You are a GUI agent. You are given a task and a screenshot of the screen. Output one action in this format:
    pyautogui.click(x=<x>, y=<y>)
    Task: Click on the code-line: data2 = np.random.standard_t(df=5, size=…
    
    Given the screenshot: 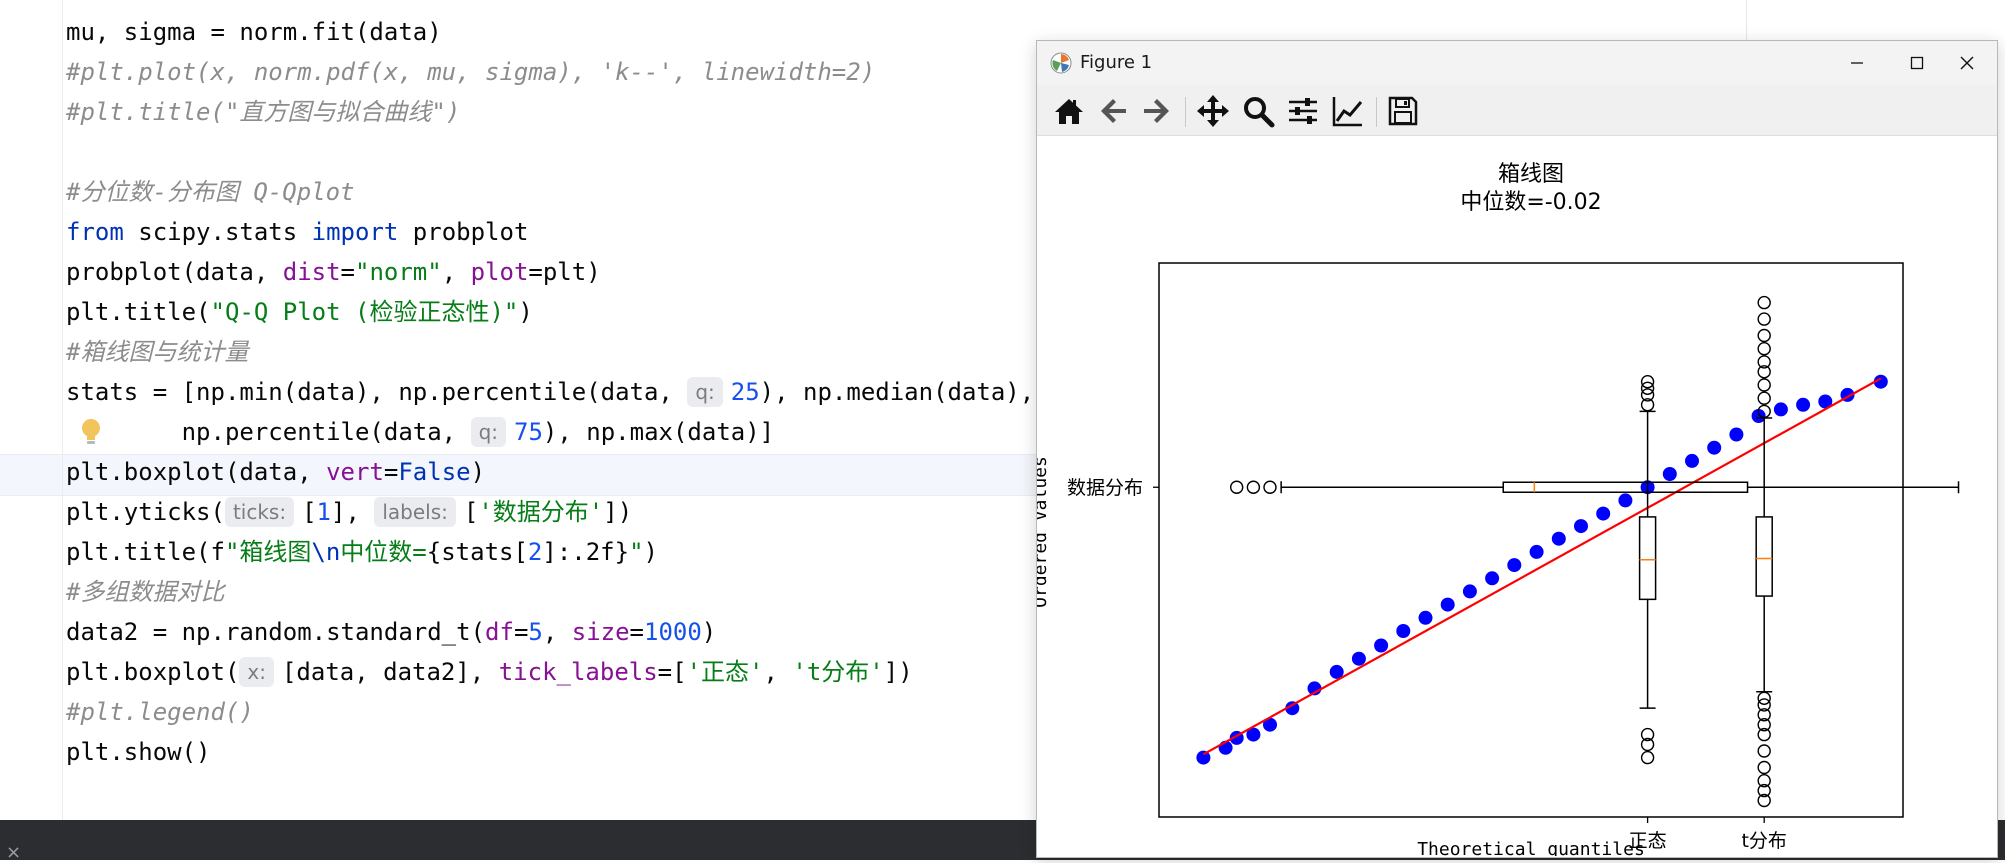 What is the action you would take?
    pyautogui.click(x=391, y=632)
    